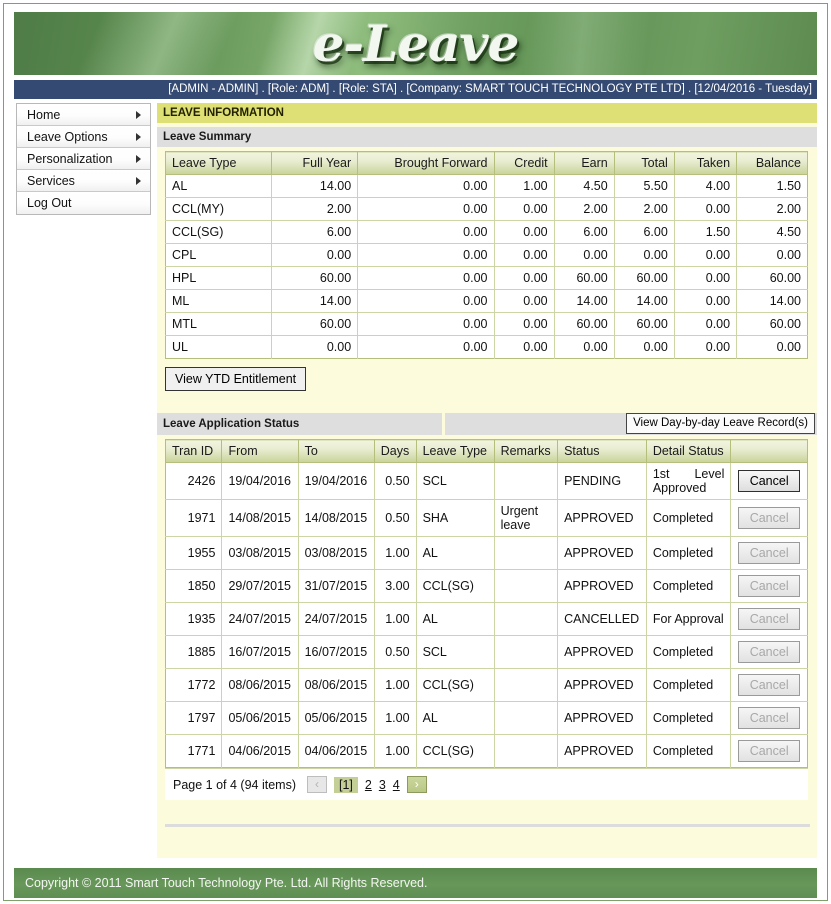 Image resolution: width=831 pixels, height=904 pixels. Describe the element at coordinates (219, 301) in the screenshot. I see `leave-type-cell: ML` at that location.